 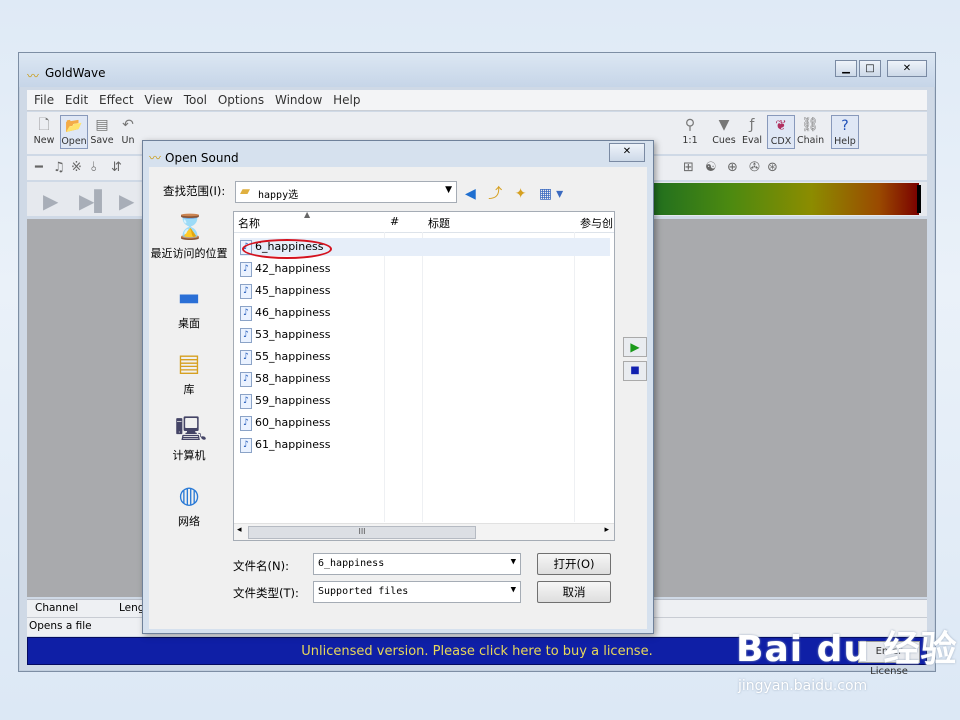 I want to click on place-desktop: ▬ 桌面, so click(x=189, y=307).